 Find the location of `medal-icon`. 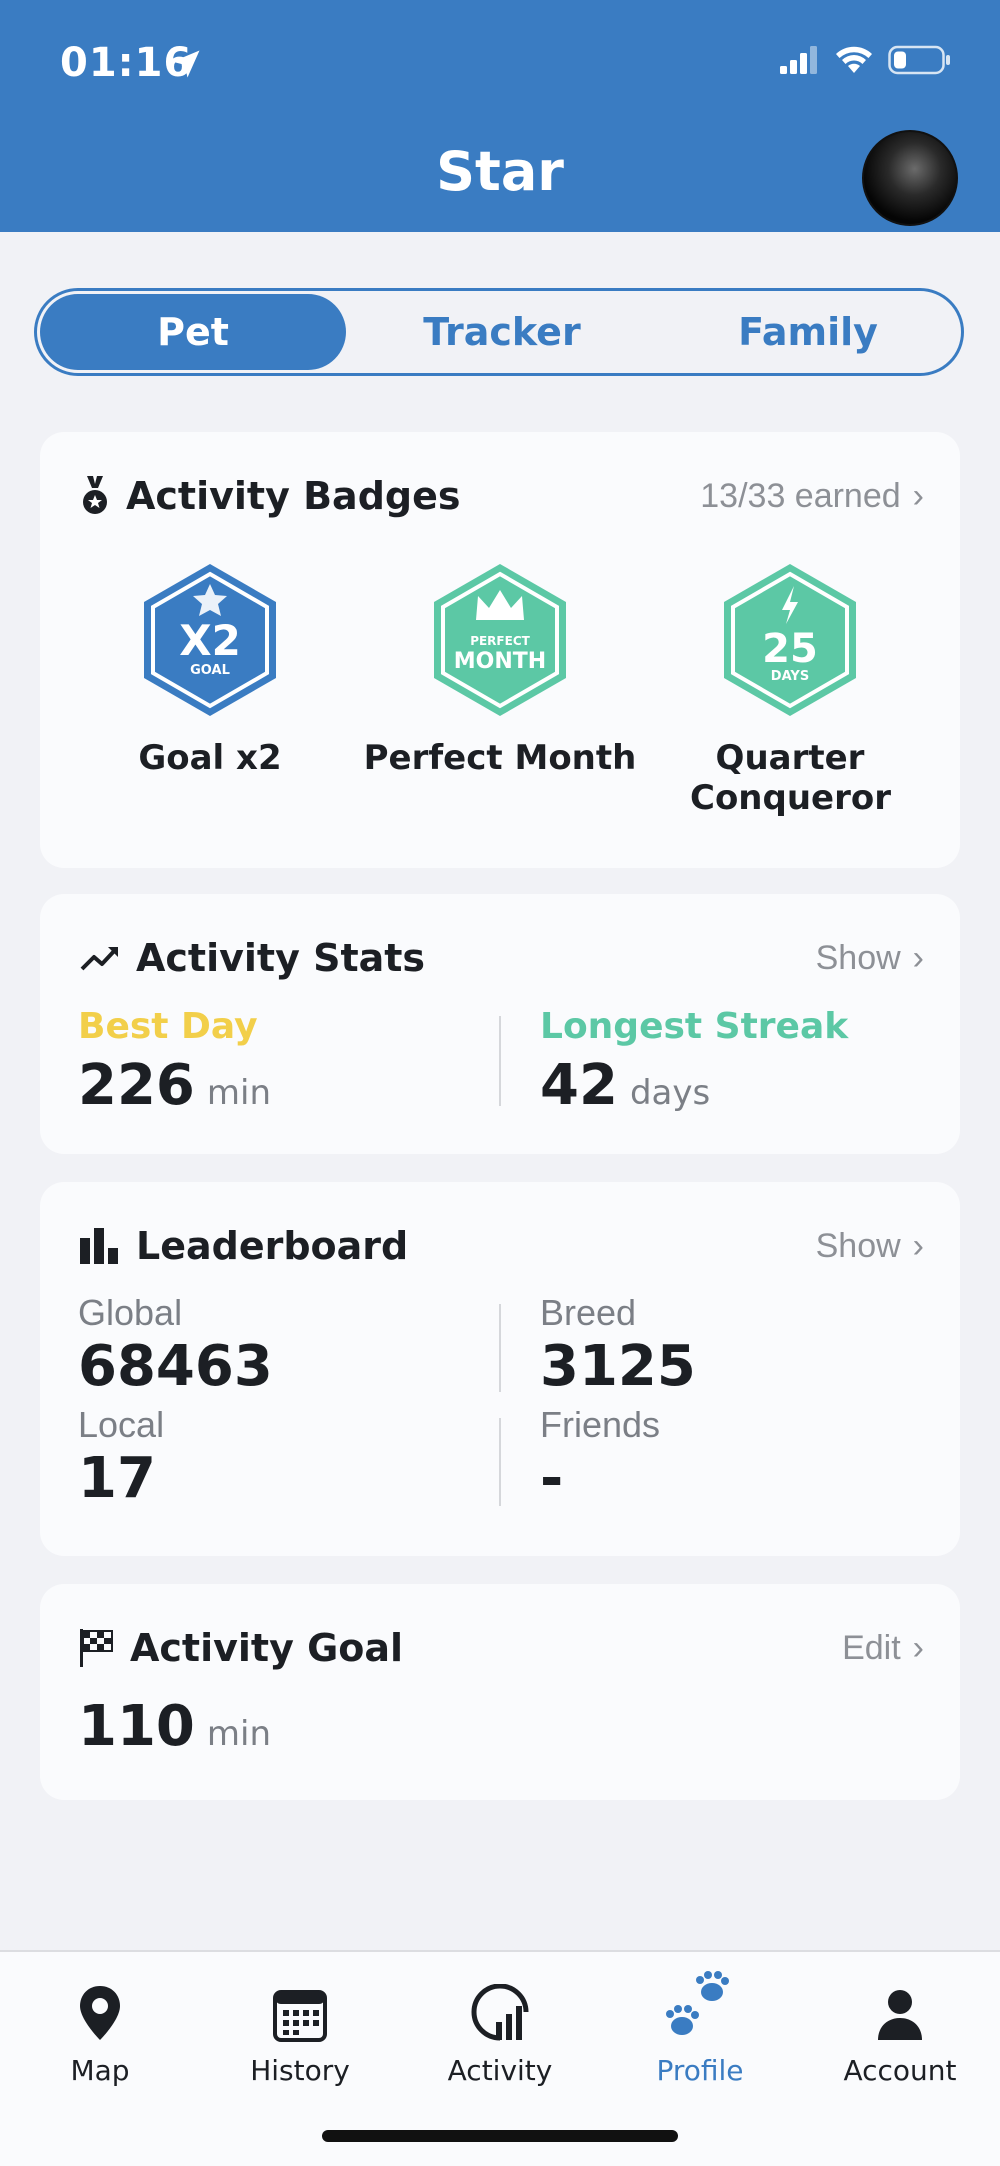

medal-icon is located at coordinates (95, 495).